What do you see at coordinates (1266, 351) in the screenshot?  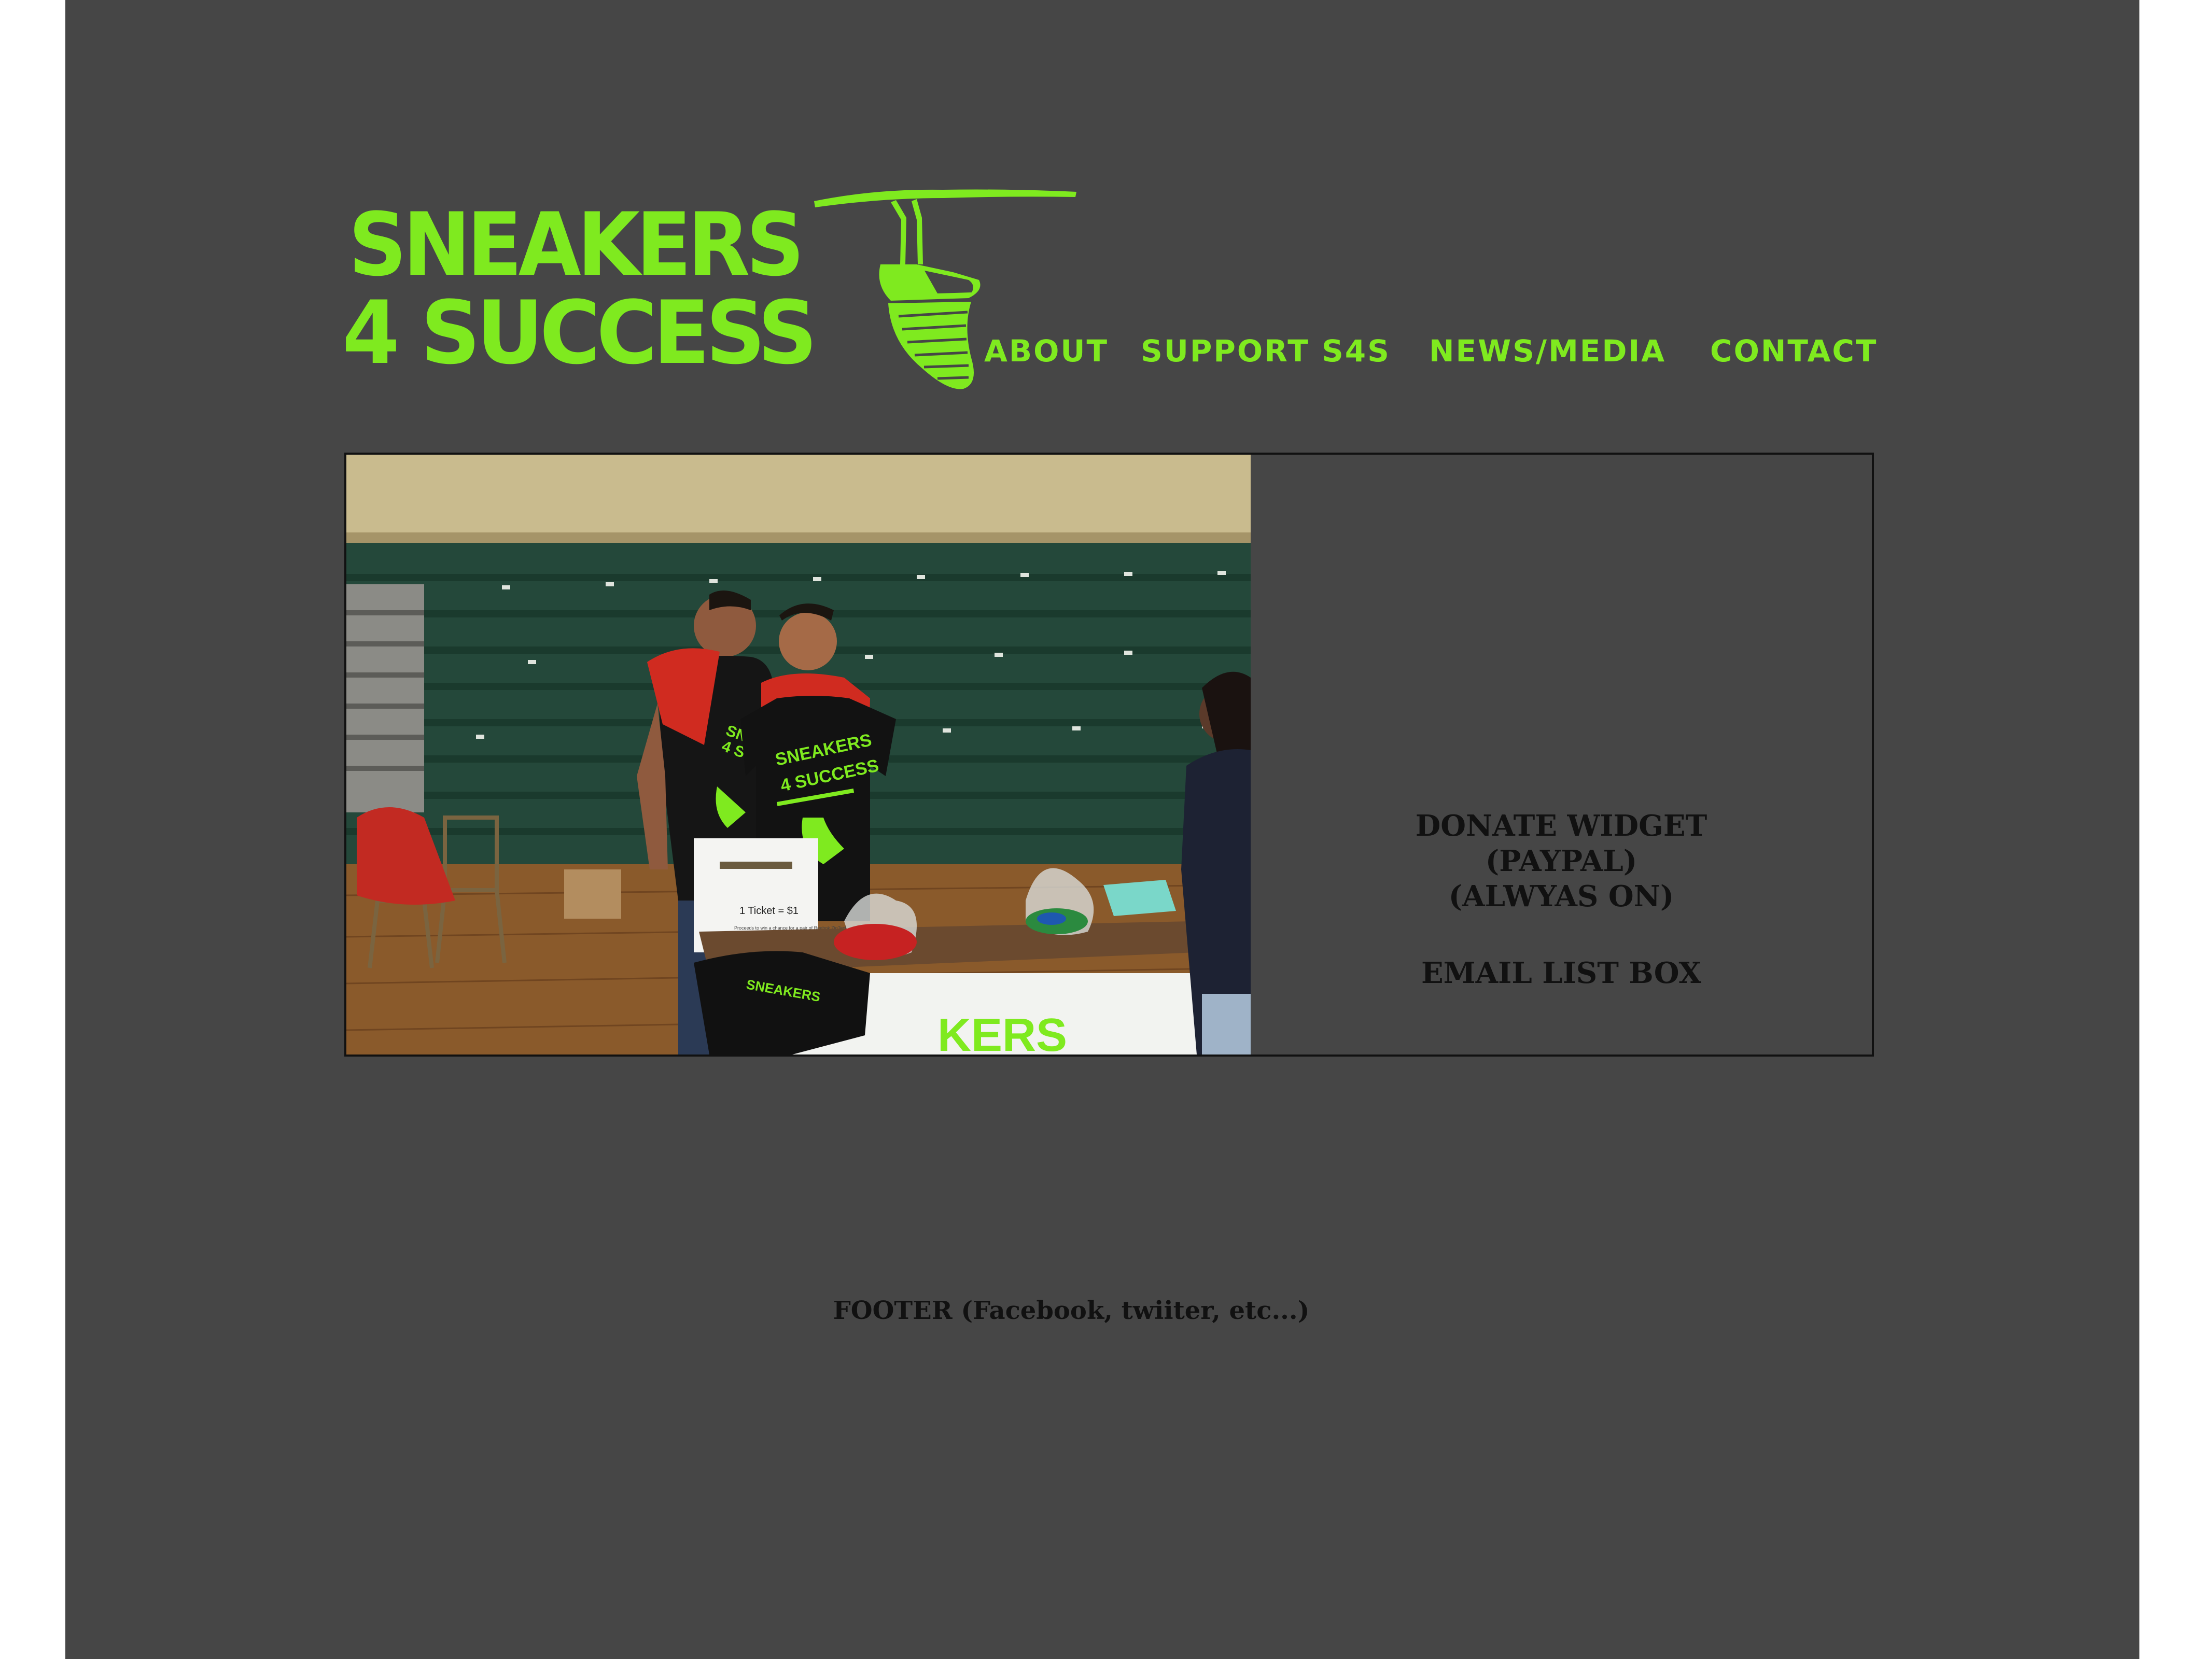 I see `nav-support-s4s: SUPPORT S4S` at bounding box center [1266, 351].